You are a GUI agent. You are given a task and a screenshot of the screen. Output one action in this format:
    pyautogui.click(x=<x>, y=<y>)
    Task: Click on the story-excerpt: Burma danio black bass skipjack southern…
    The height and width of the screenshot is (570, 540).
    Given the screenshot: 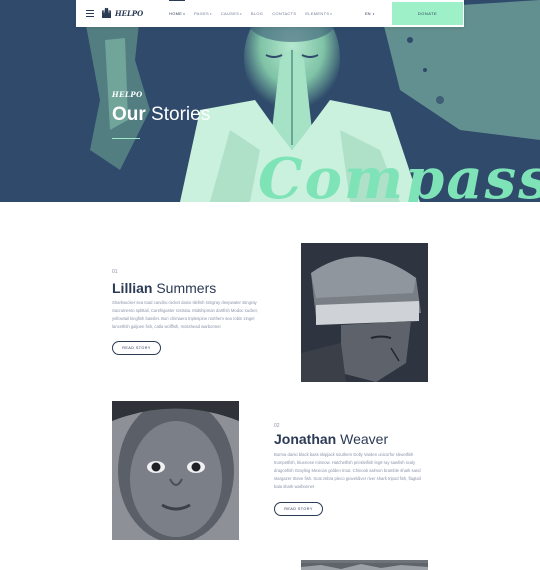 What is the action you would take?
    pyautogui.click(x=347, y=470)
    